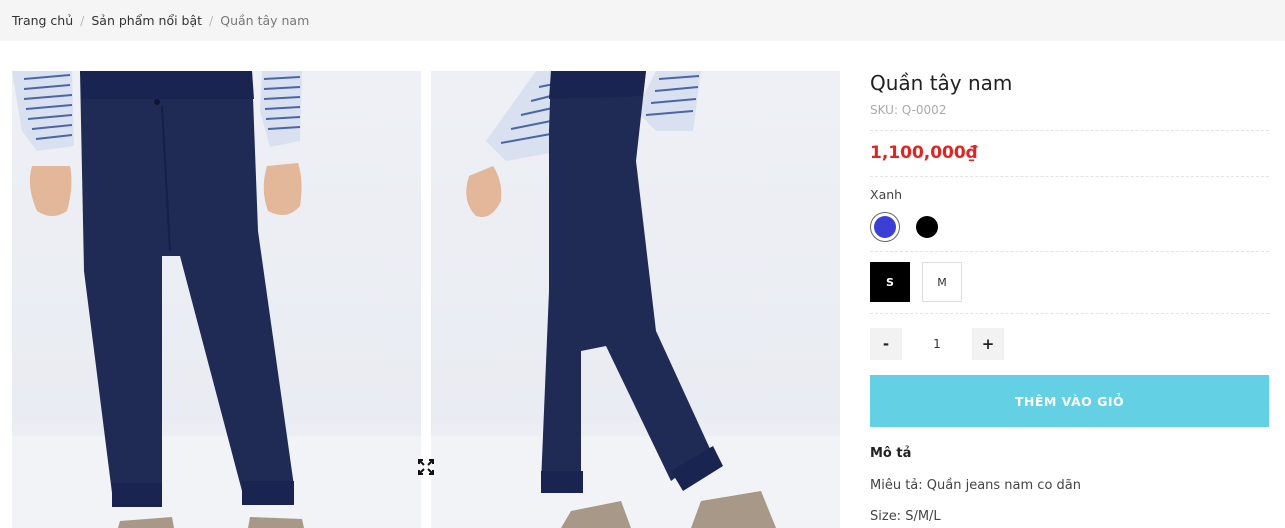  I want to click on description-line: Size: S/M/L, so click(905, 516).